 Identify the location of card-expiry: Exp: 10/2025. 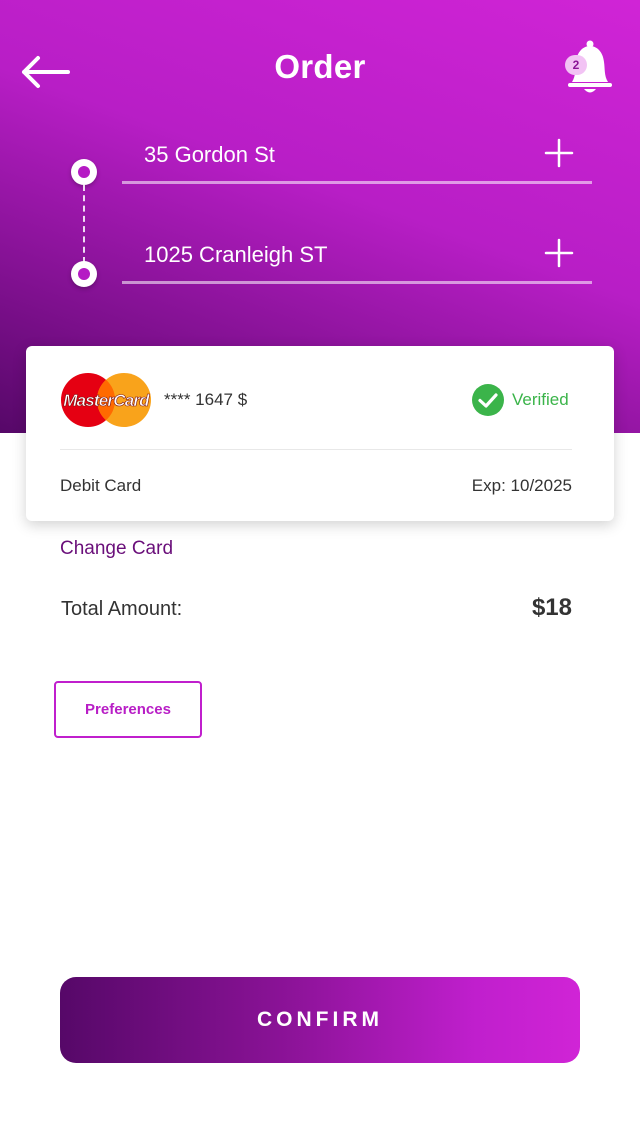
(521, 485).